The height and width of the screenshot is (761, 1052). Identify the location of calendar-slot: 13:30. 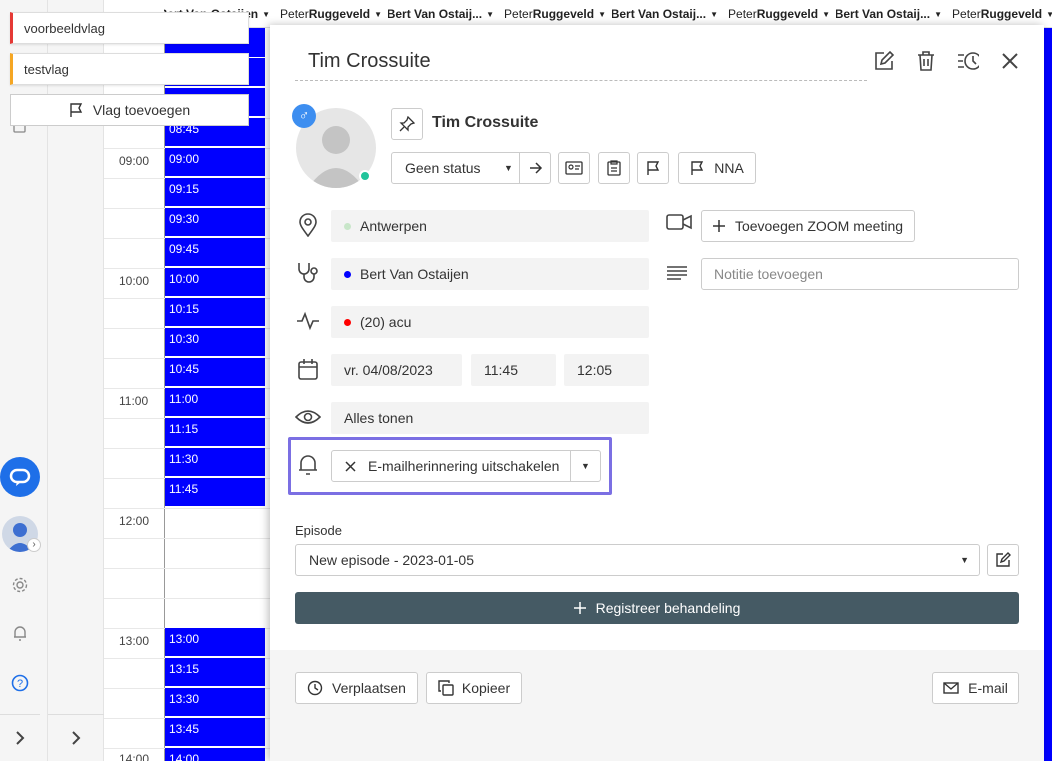
(215, 702).